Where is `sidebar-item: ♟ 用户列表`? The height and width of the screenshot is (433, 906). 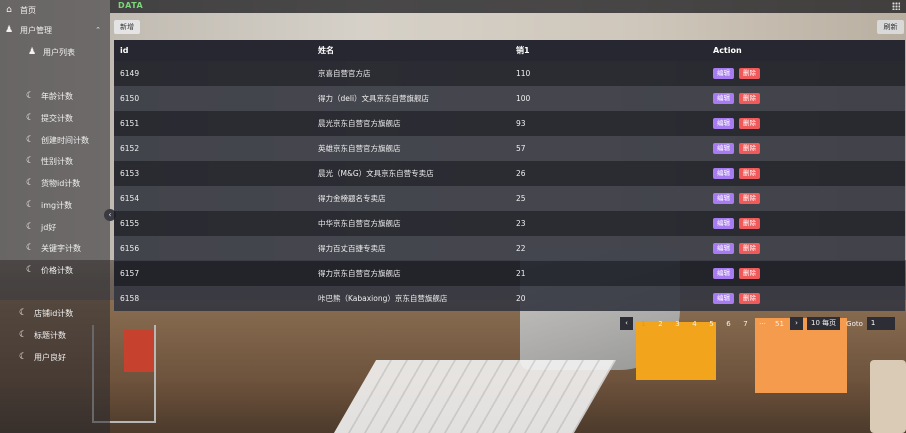 sidebar-item: ♟ 用户列表 is located at coordinates (55, 52).